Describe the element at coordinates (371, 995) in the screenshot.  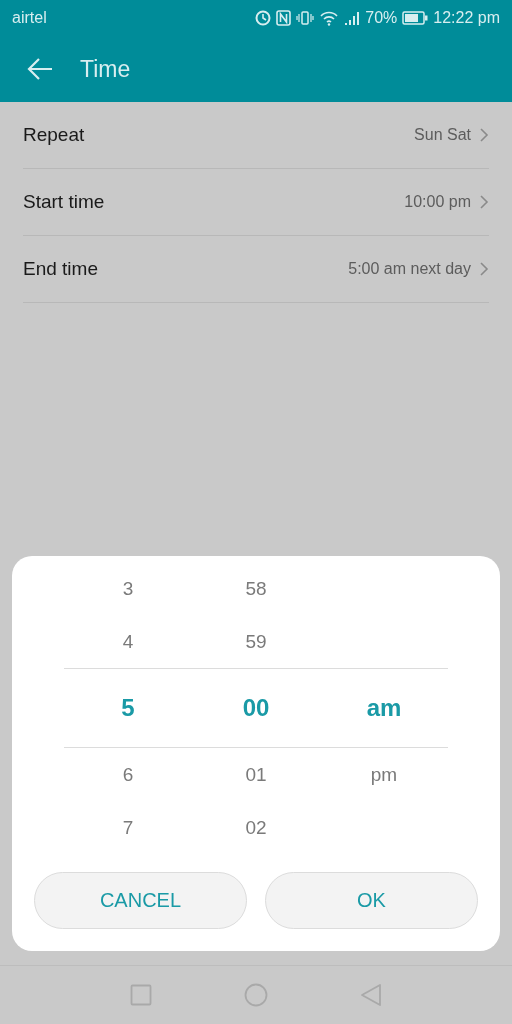
I see `back-triangle-icon` at that location.